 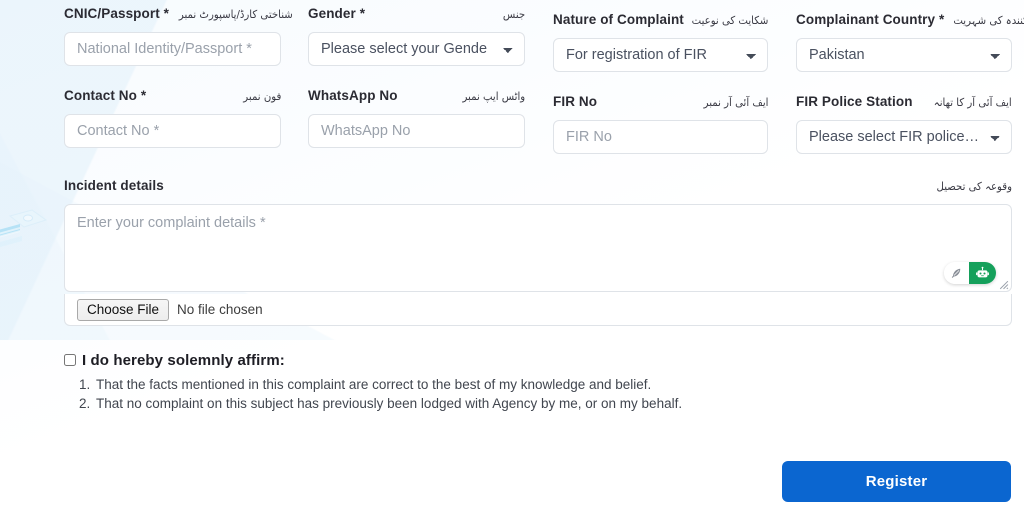 What do you see at coordinates (123, 309) in the screenshot?
I see `choose-file-button: Choose File` at bounding box center [123, 309].